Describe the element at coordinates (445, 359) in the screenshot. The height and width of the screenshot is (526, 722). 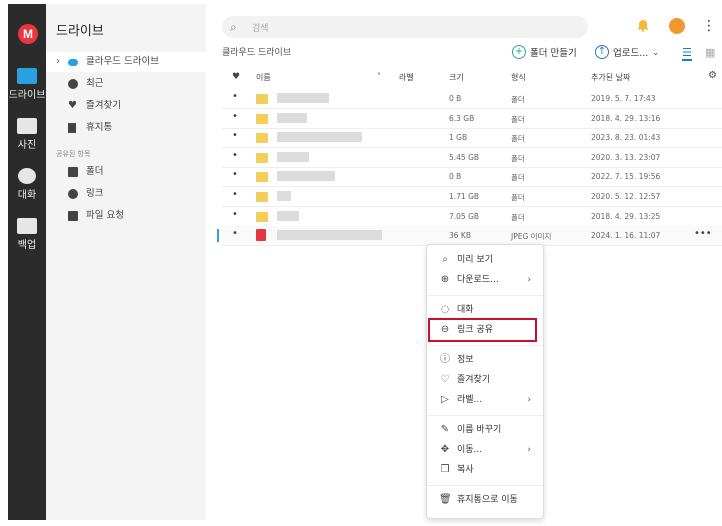
I see `info-icon: ⓘ` at that location.